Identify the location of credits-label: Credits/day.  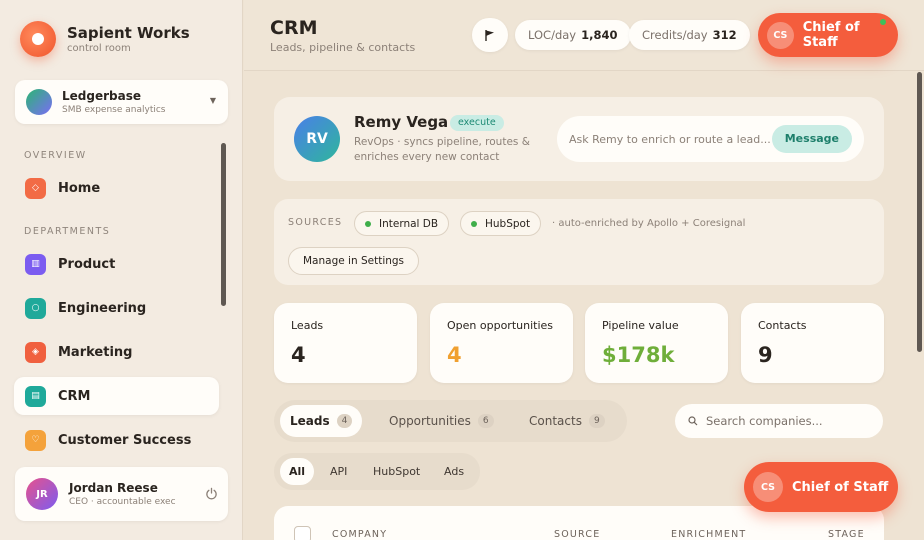
(675, 35).